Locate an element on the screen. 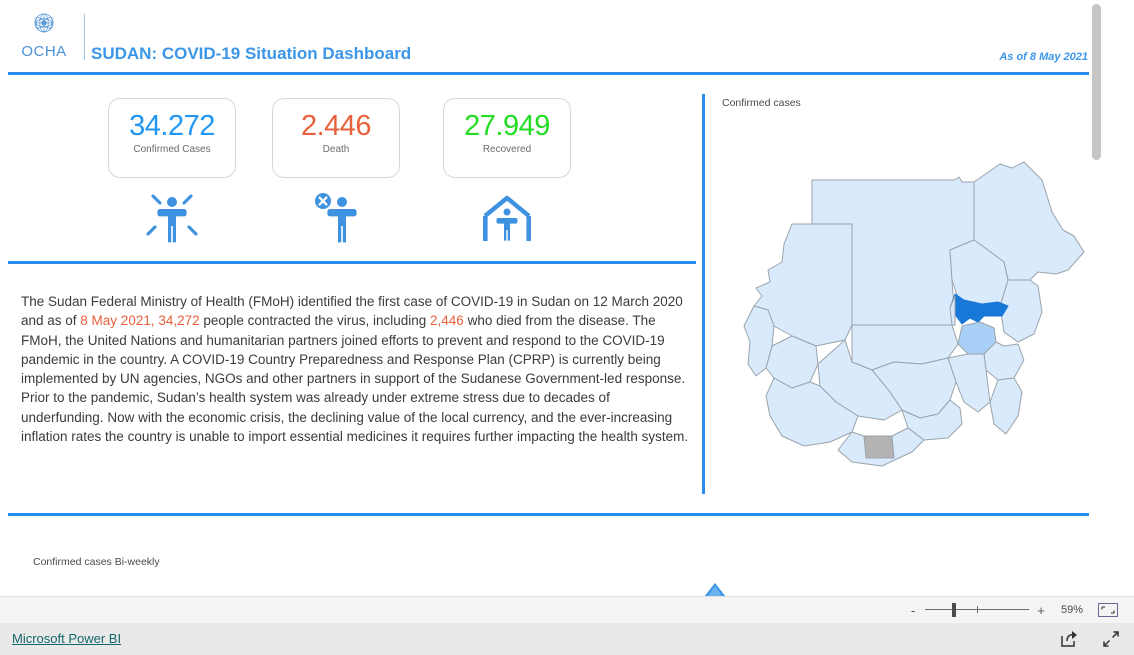 This screenshot has width=1134, height=655. zoom-out-button: - is located at coordinates (913, 610).